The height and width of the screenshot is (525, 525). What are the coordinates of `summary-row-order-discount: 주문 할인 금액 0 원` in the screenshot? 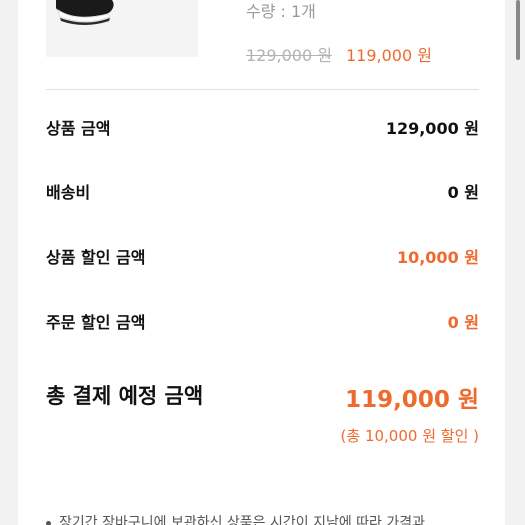 It's located at (262, 322).